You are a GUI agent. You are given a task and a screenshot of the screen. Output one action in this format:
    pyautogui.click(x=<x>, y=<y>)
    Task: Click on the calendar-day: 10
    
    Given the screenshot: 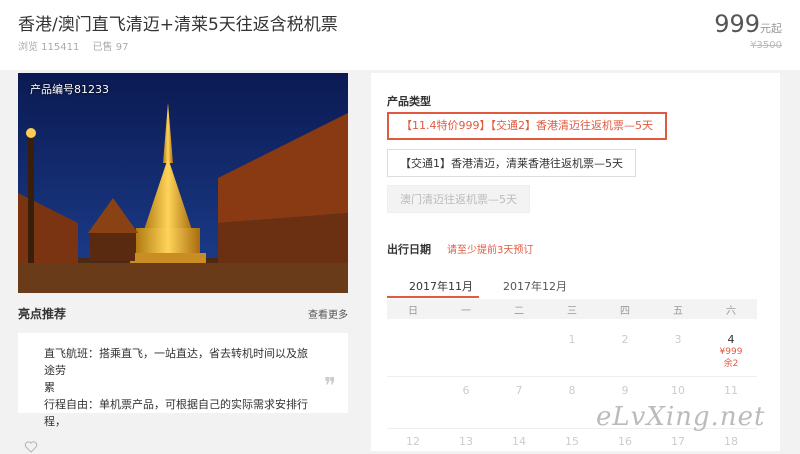 What is the action you would take?
    pyautogui.click(x=678, y=390)
    